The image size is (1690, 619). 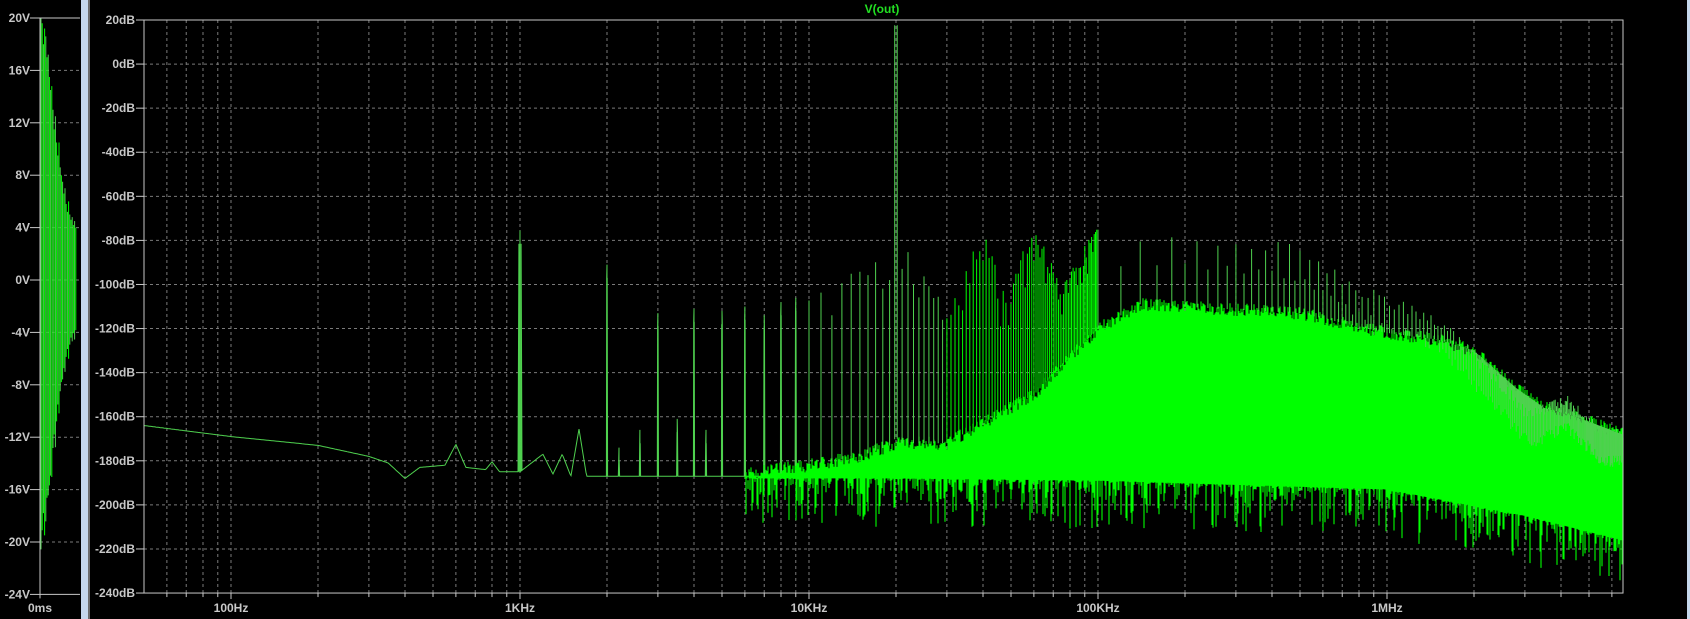 What do you see at coordinates (19, 70) in the screenshot?
I see `left-y-tick-label: 16V` at bounding box center [19, 70].